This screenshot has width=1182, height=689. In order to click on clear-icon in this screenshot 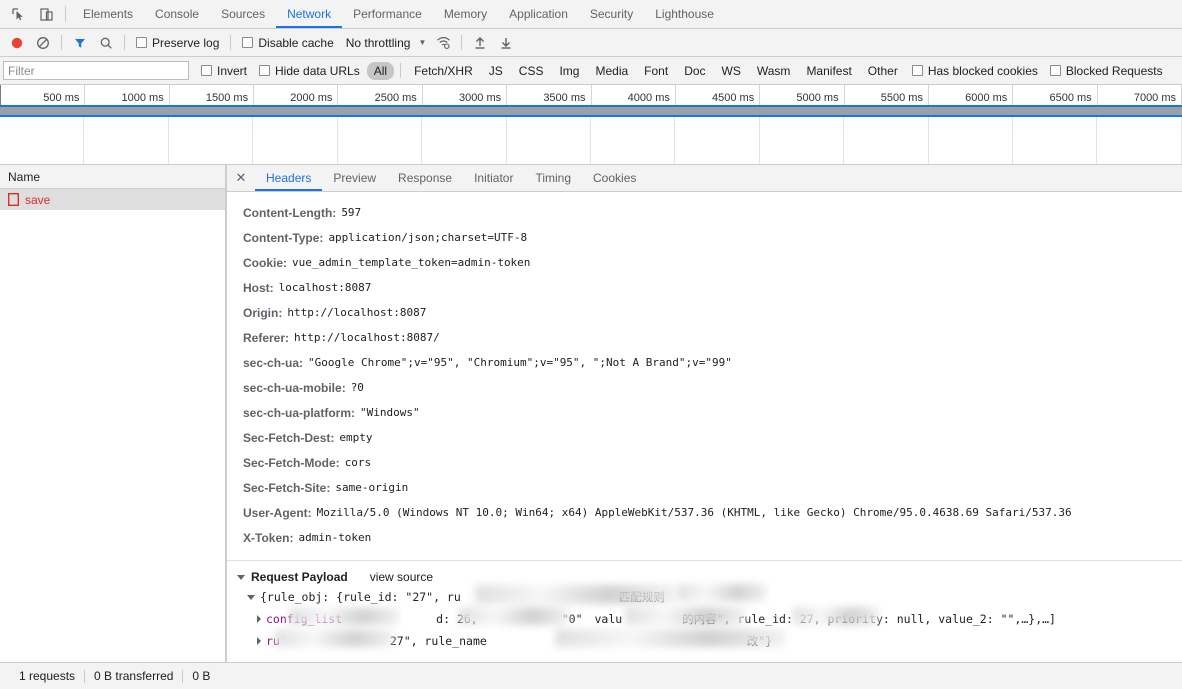, I will do `click(43, 43)`.